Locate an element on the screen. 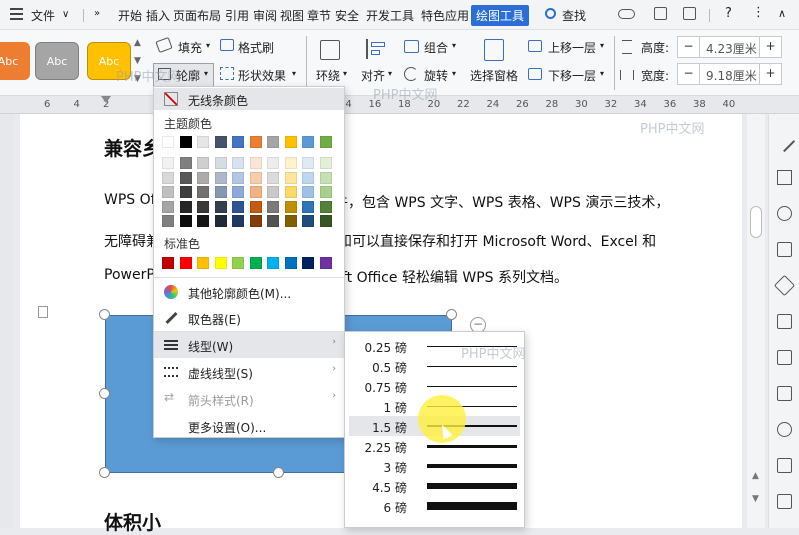  wrap-button: 环绕 is located at coordinates (328, 75).